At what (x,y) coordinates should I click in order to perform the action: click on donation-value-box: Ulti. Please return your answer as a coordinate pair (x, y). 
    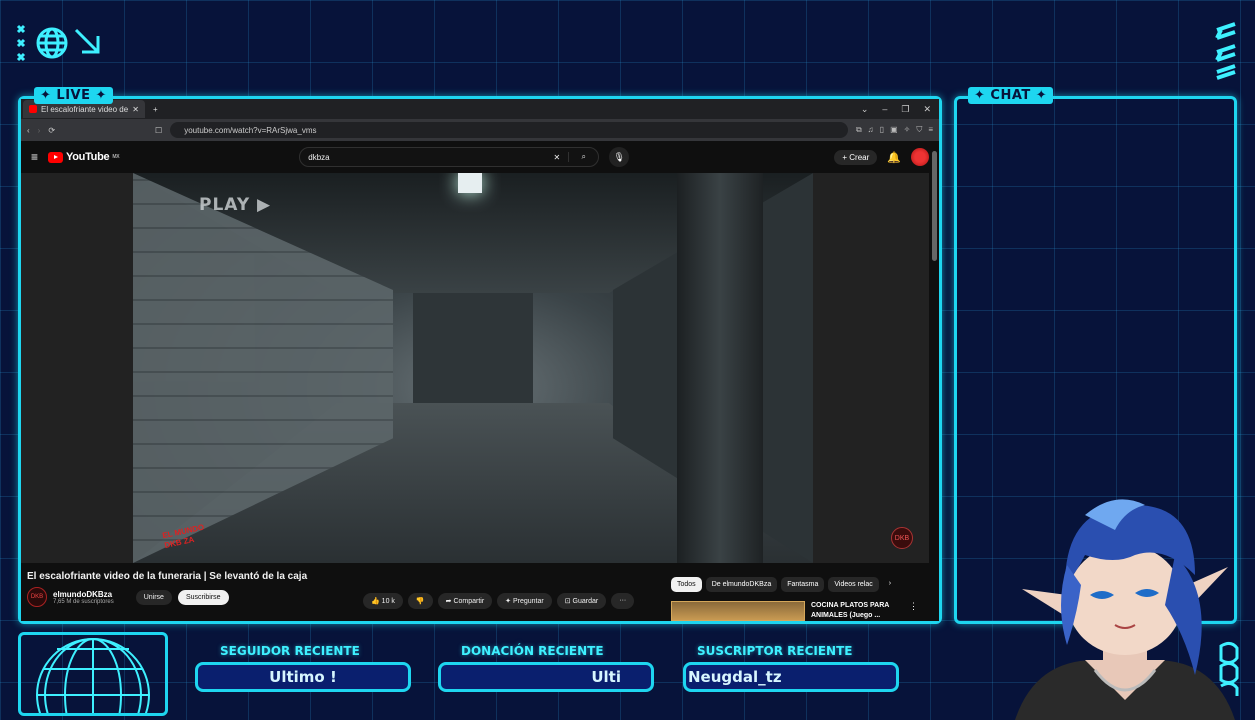
    Looking at the image, I should click on (546, 677).